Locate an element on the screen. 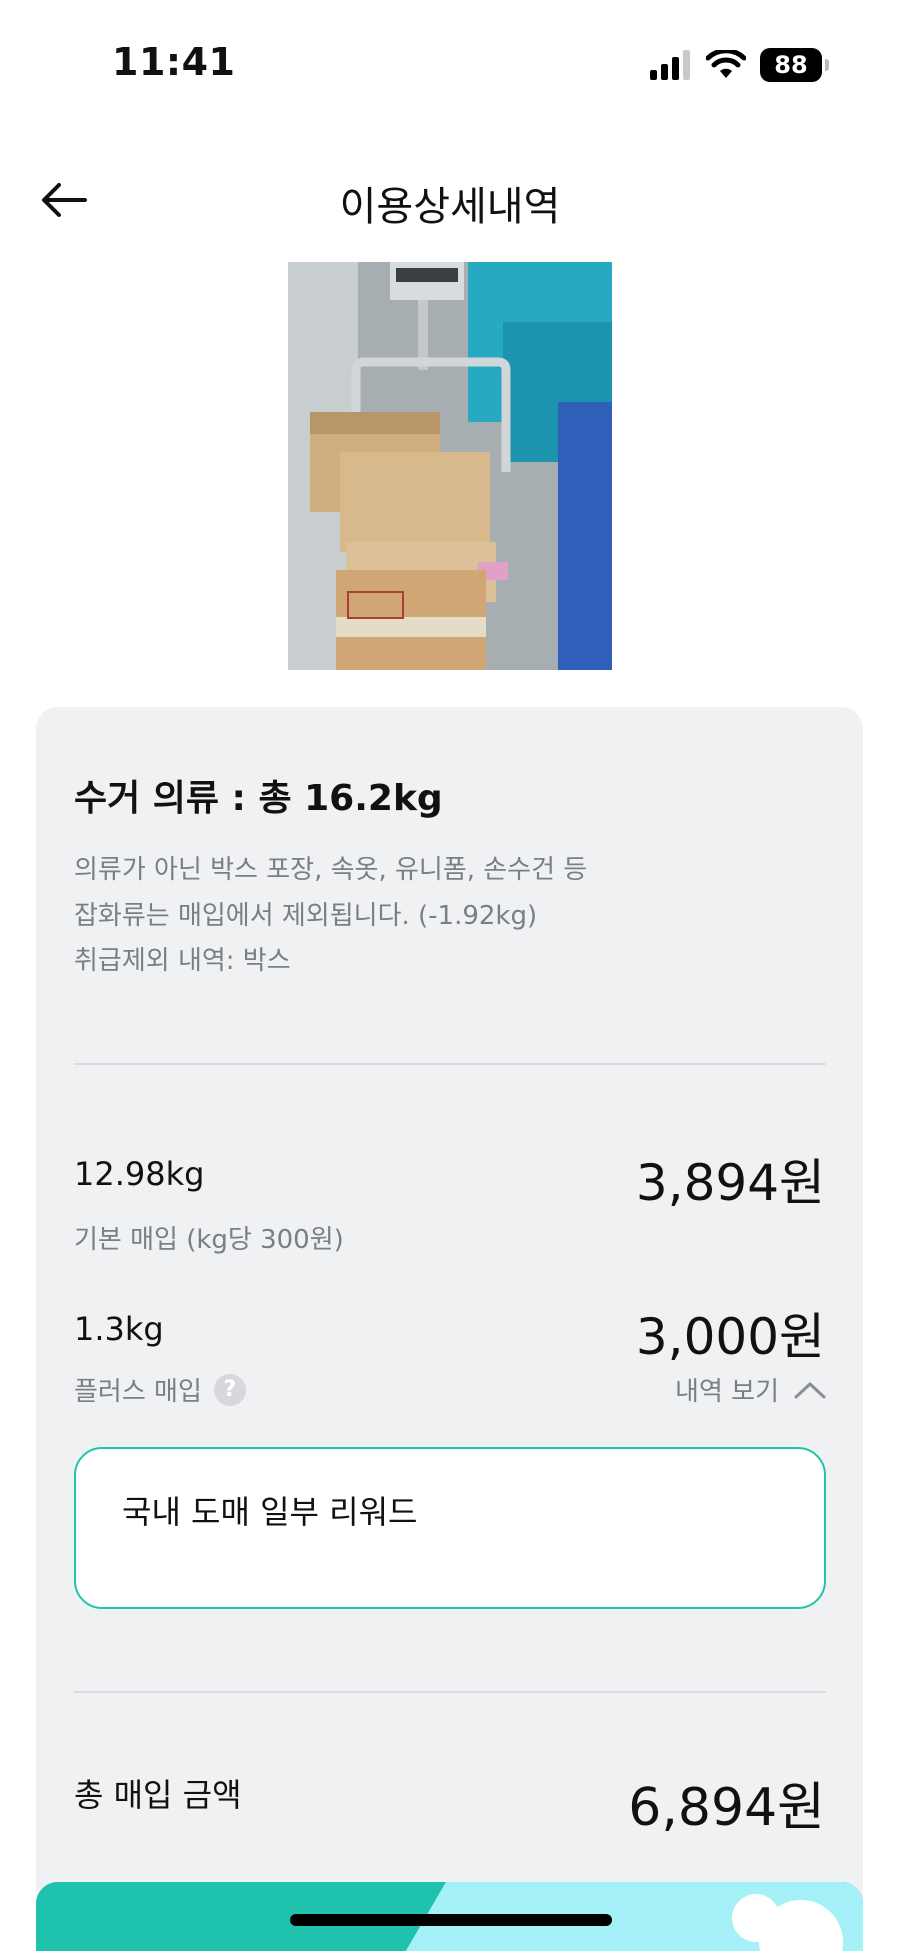  plus-purchase-weight: 1.3kg is located at coordinates (119, 1329).